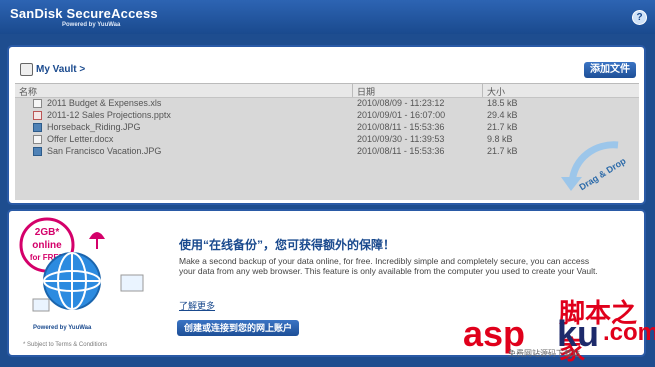 Image resolution: width=655 pixels, height=367 pixels. What do you see at coordinates (502, 115) in the screenshot?
I see `file-size: 29.4 kB` at bounding box center [502, 115].